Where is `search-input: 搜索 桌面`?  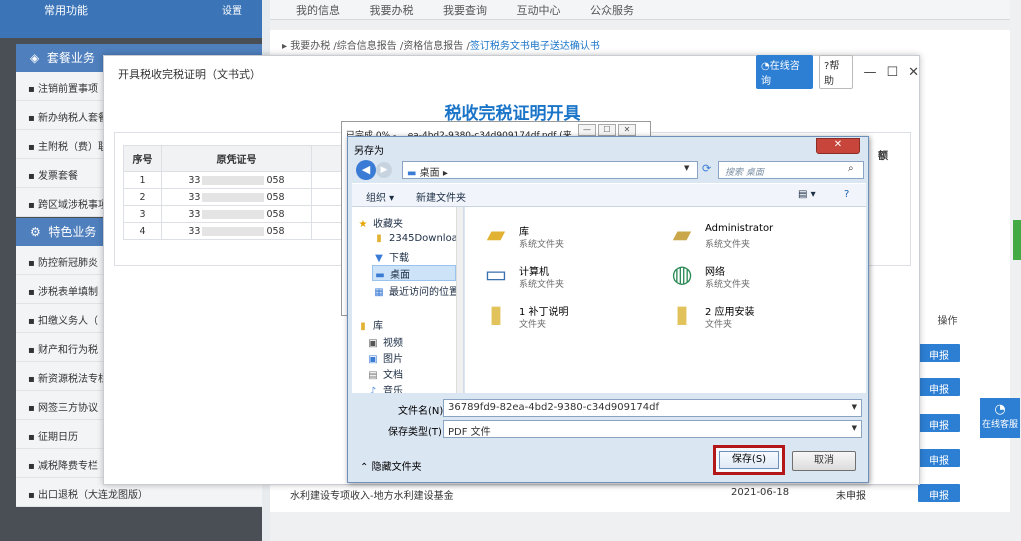
search-input: 搜索 桌面 is located at coordinates (791, 170).